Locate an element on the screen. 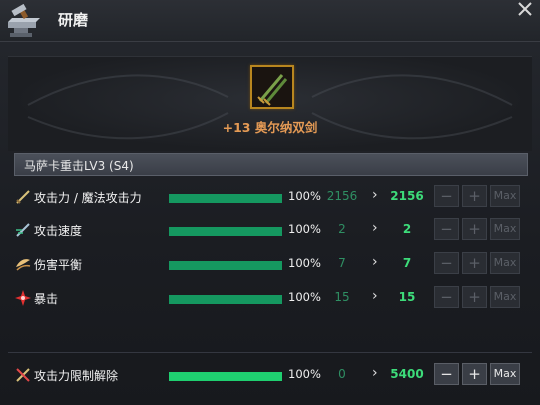 The image size is (540, 405). speed-sword-icon is located at coordinates (23, 230).